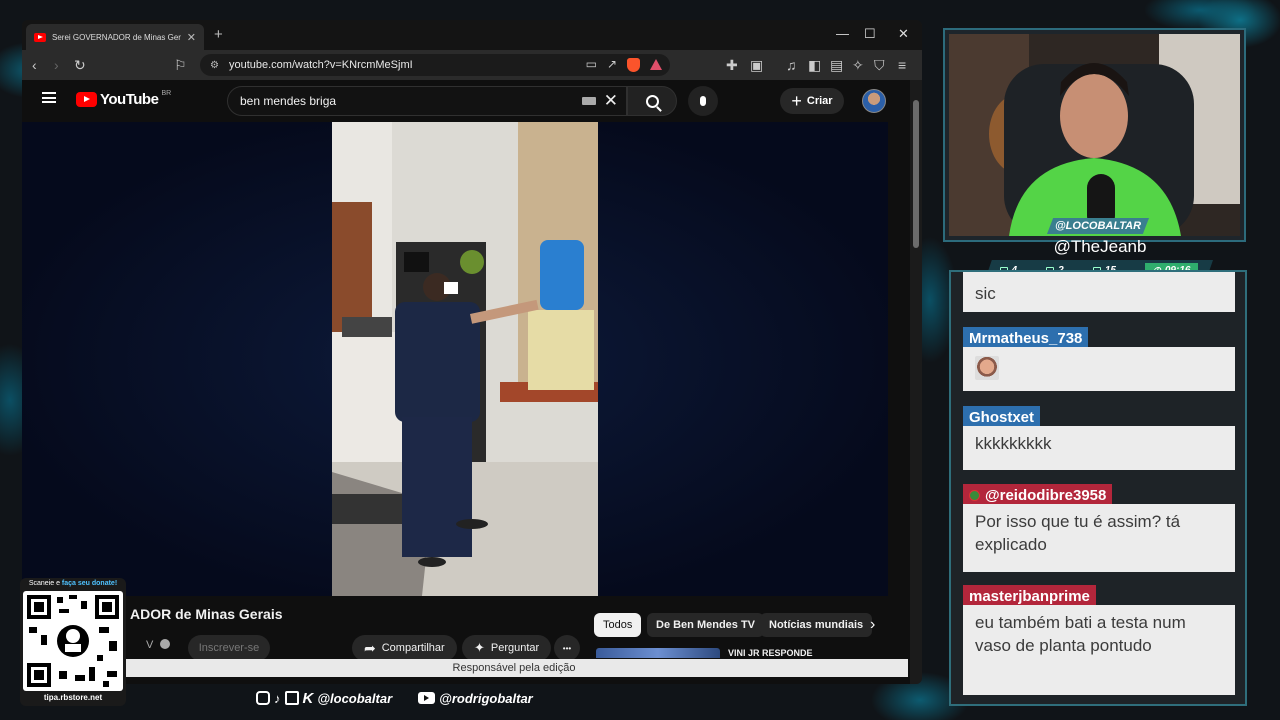 This screenshot has height=720, width=1280. What do you see at coordinates (394, 698) in the screenshot?
I see `social-handles: ♪ K @locobaltar @rodrigobaltar` at bounding box center [394, 698].